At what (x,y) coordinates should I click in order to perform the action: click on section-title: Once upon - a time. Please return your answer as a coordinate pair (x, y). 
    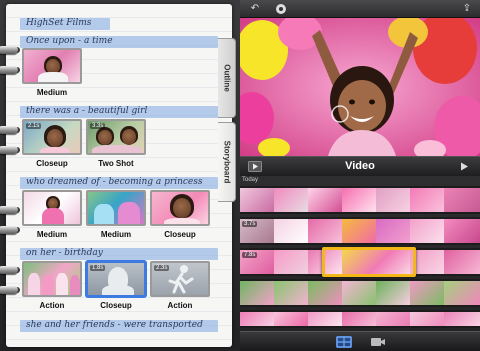
    Looking at the image, I should click on (69, 41).